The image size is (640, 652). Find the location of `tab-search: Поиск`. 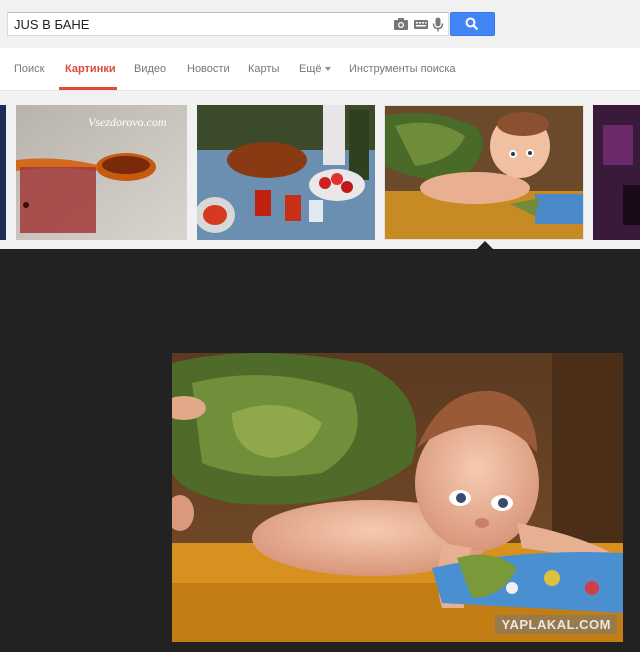

tab-search: Поиск is located at coordinates (29, 69).